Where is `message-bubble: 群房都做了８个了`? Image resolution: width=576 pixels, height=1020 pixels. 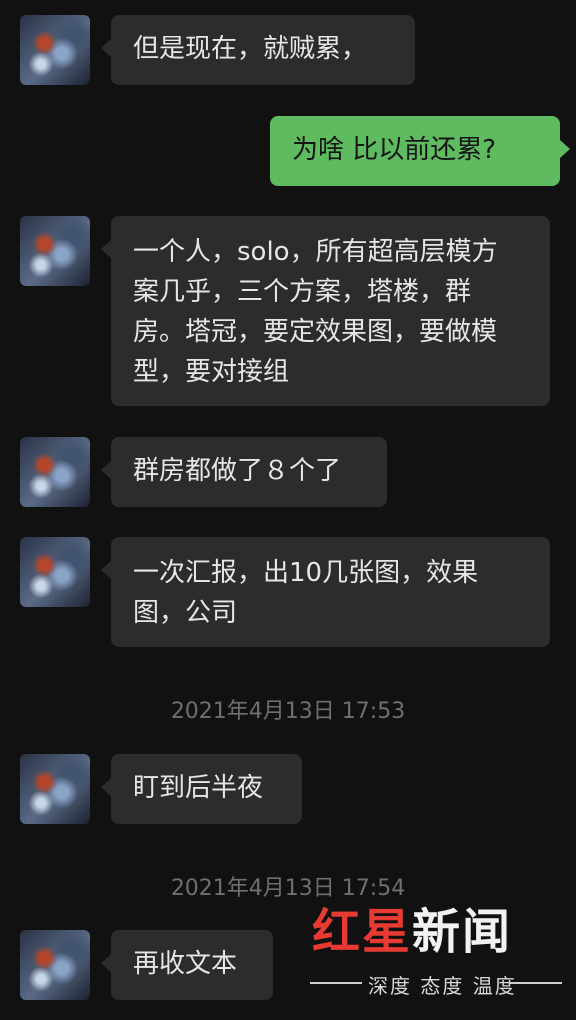
message-bubble: 群房都做了８个了 is located at coordinates (244, 472).